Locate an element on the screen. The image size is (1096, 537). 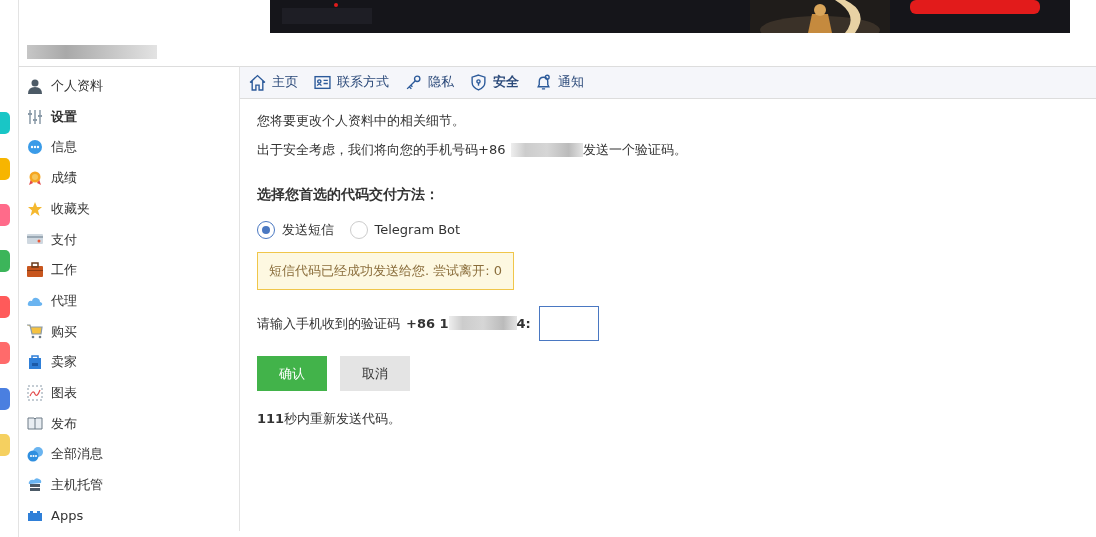
sidebar-item: 信息 is located at coordinates (129, 147).